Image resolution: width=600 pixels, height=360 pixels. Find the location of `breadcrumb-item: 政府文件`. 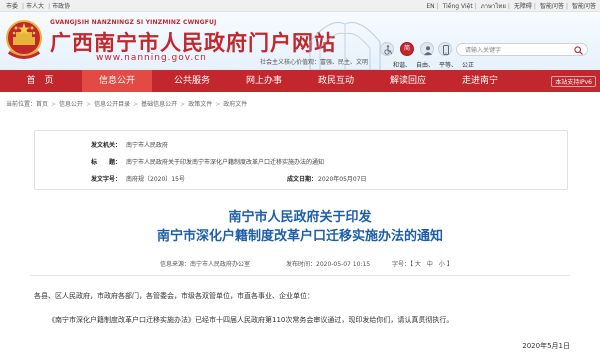

breadcrumb-item: 政府文件 is located at coordinates (235, 104).